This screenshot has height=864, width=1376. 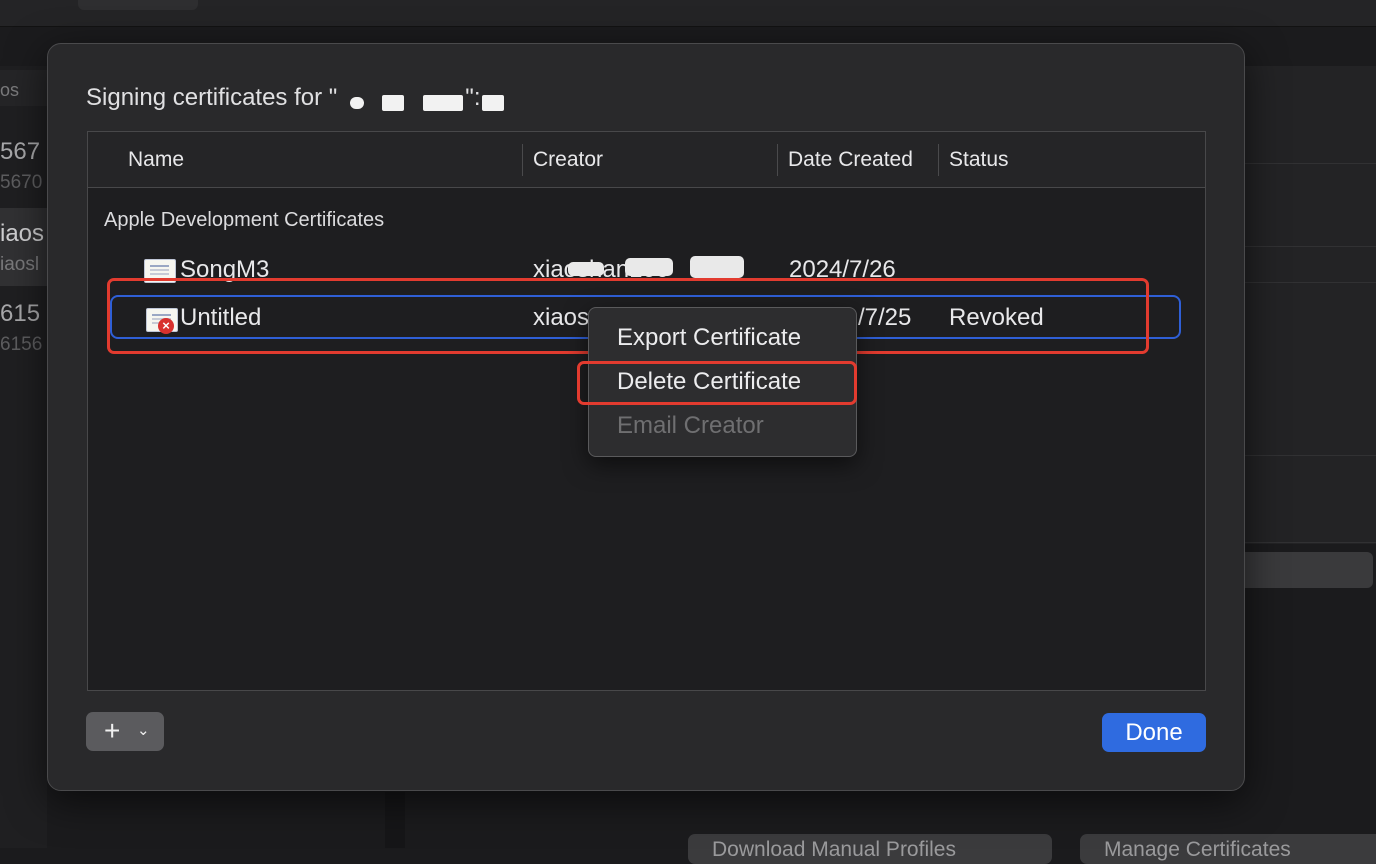 What do you see at coordinates (20, 264) in the screenshot?
I see `background-list-item-subtitle: iaosl` at bounding box center [20, 264].